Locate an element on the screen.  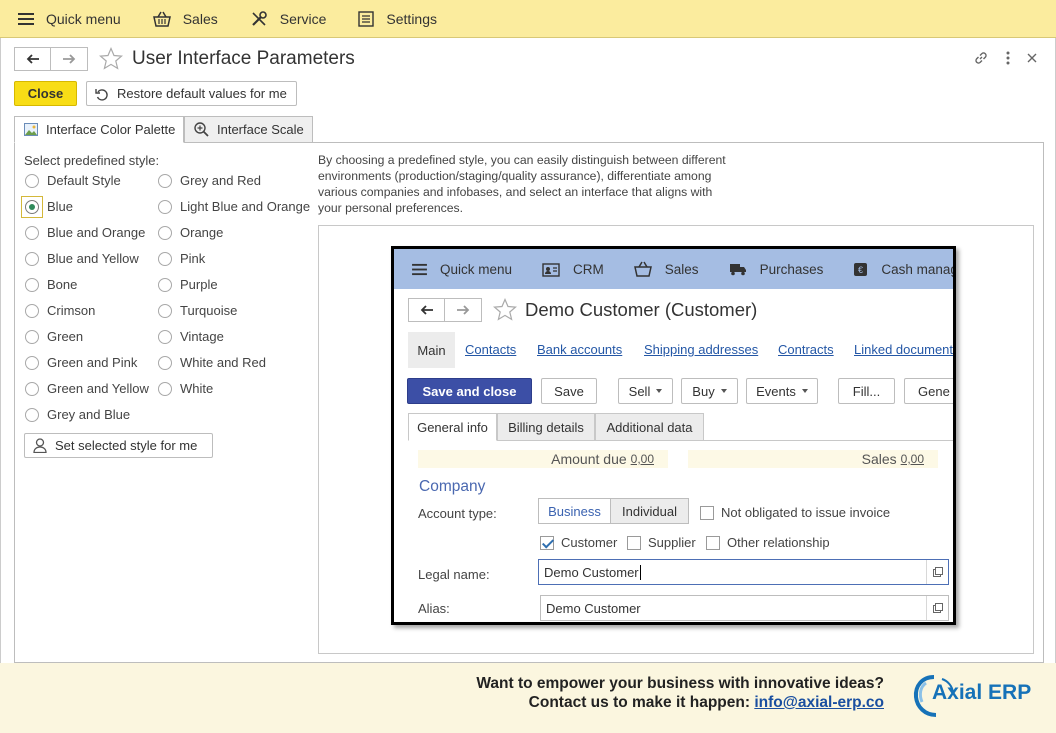
preview-save-close-button: Save and close is located at coordinates (469, 391).